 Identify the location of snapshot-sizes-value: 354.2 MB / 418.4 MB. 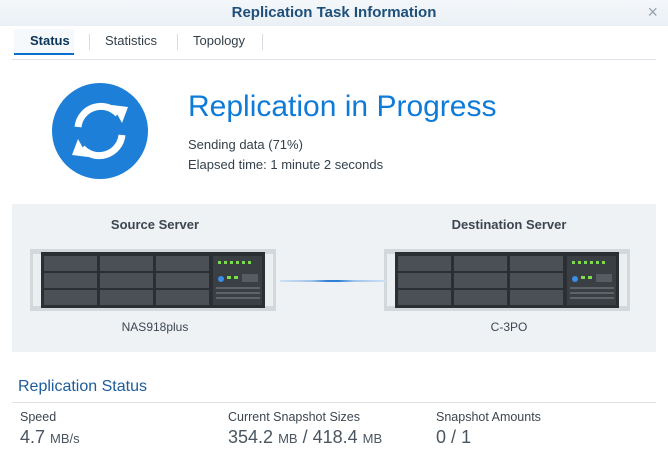
(305, 437).